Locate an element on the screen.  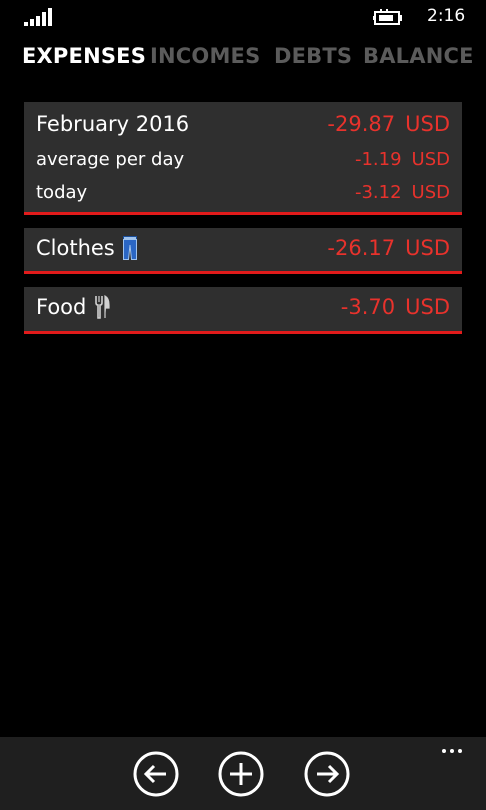
fork-knife-icon is located at coordinates (102, 307).